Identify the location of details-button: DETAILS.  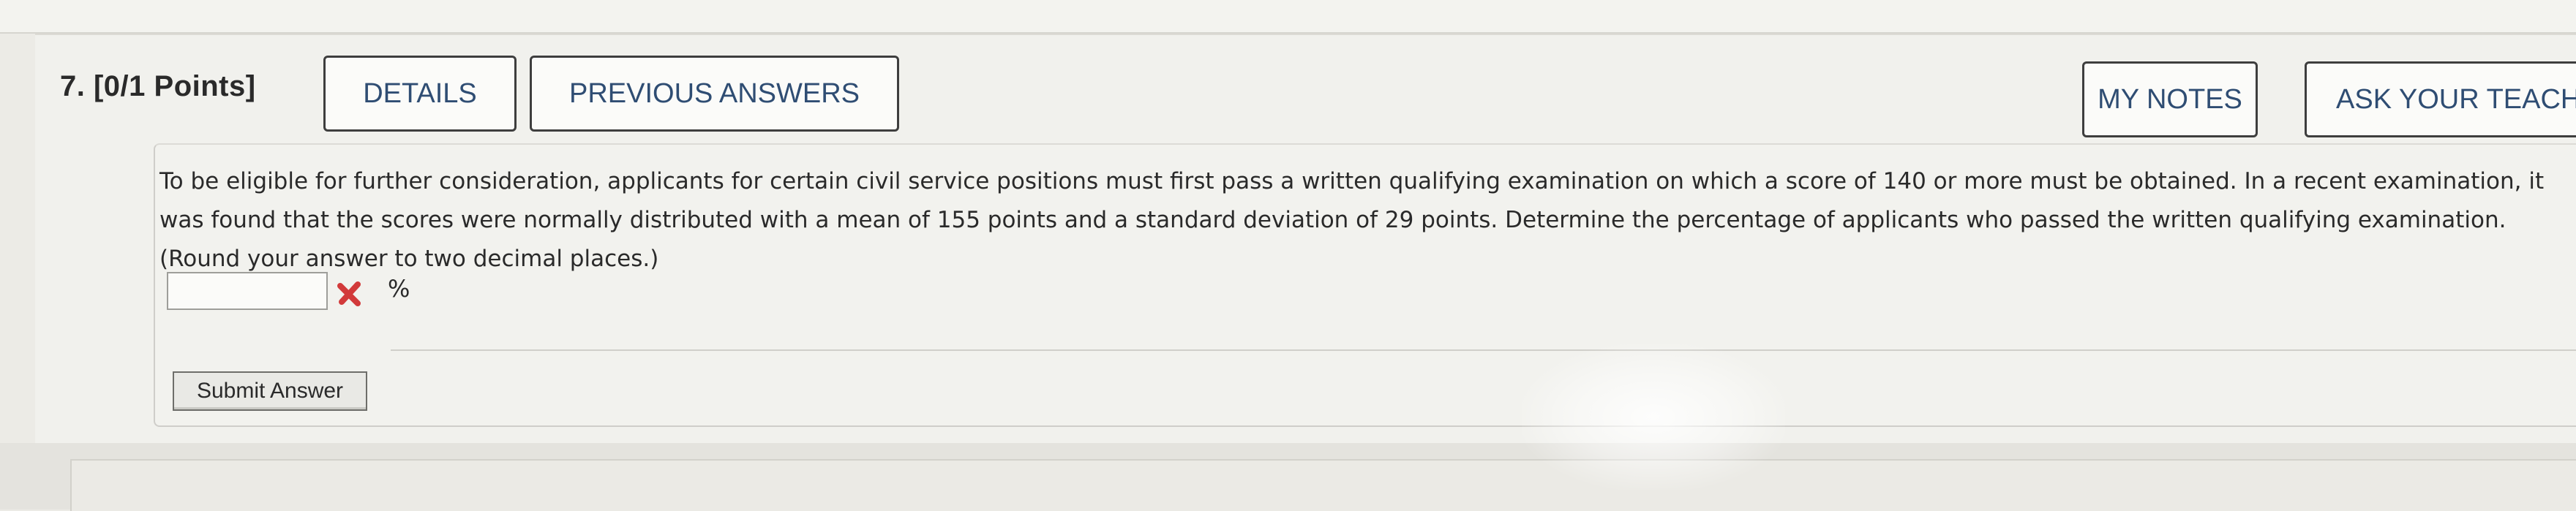
(420, 94).